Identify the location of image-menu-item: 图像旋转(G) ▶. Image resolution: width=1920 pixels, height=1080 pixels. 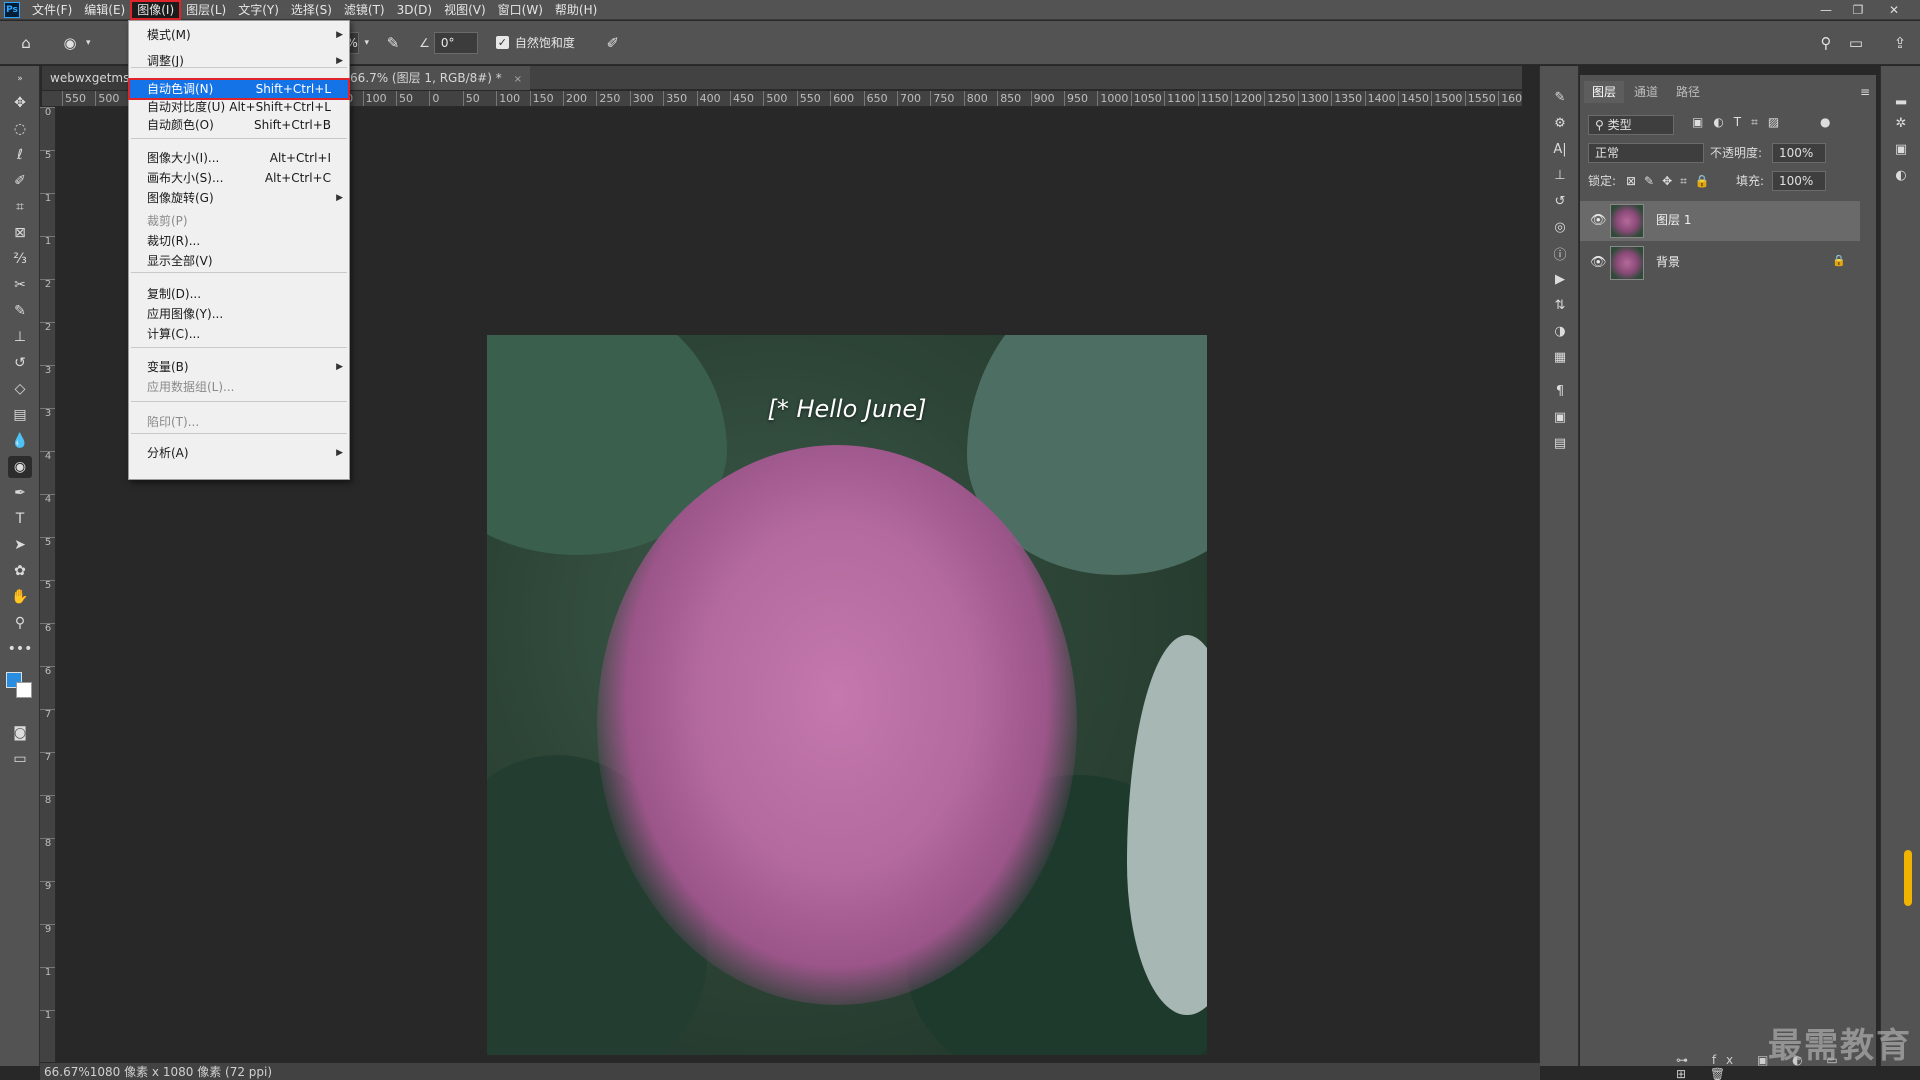
(239, 198).